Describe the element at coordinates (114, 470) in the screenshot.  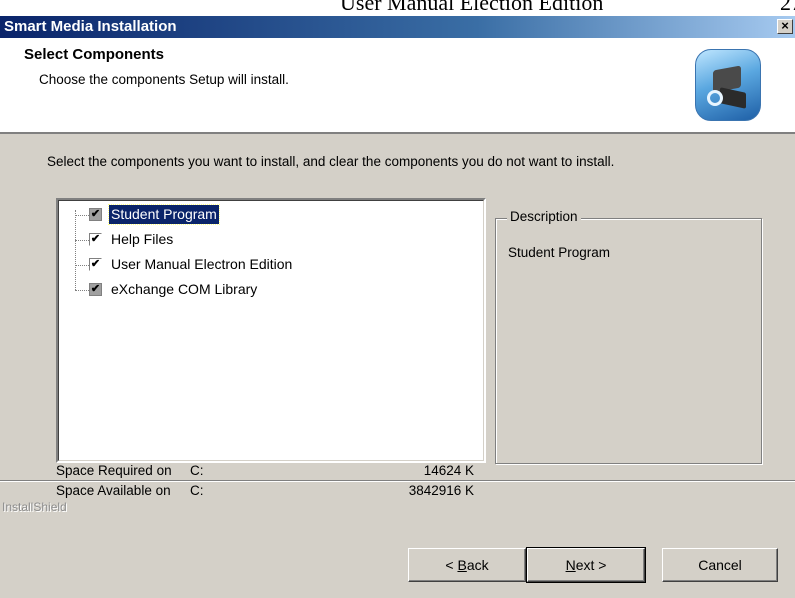
I see `space-required-label: Space Required on` at that location.